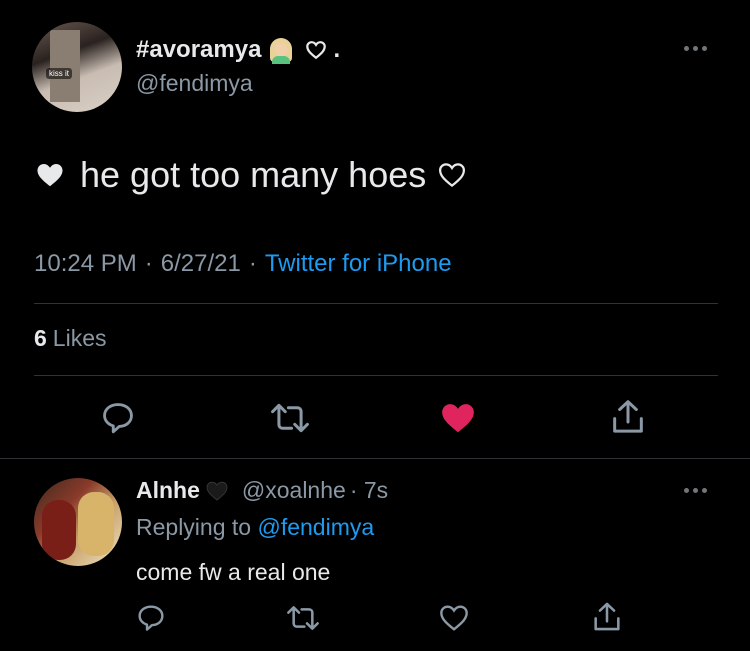  What do you see at coordinates (59, 73) in the screenshot?
I see `avatar-sticker-text: kiss it` at bounding box center [59, 73].